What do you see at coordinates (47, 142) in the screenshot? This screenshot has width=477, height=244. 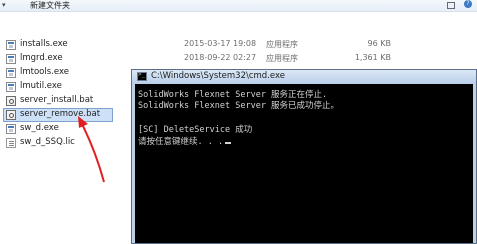 I see `file-name: sw_d_SSQ.lic` at bounding box center [47, 142].